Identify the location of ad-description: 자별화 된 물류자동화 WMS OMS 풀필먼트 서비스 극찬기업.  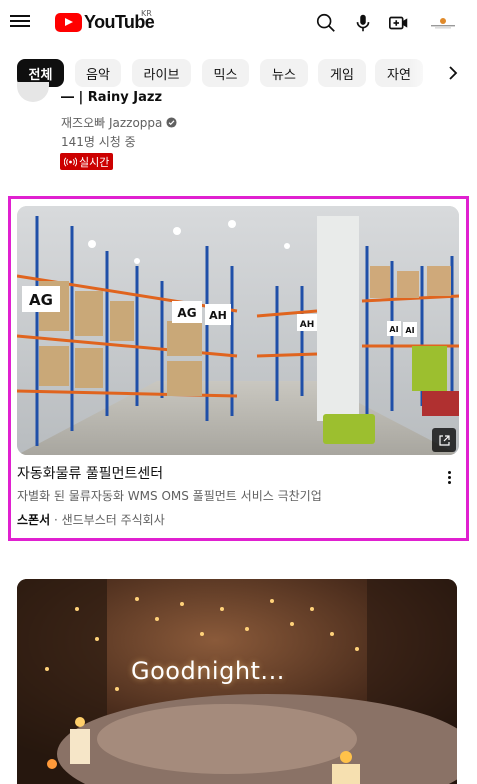
(169, 496).